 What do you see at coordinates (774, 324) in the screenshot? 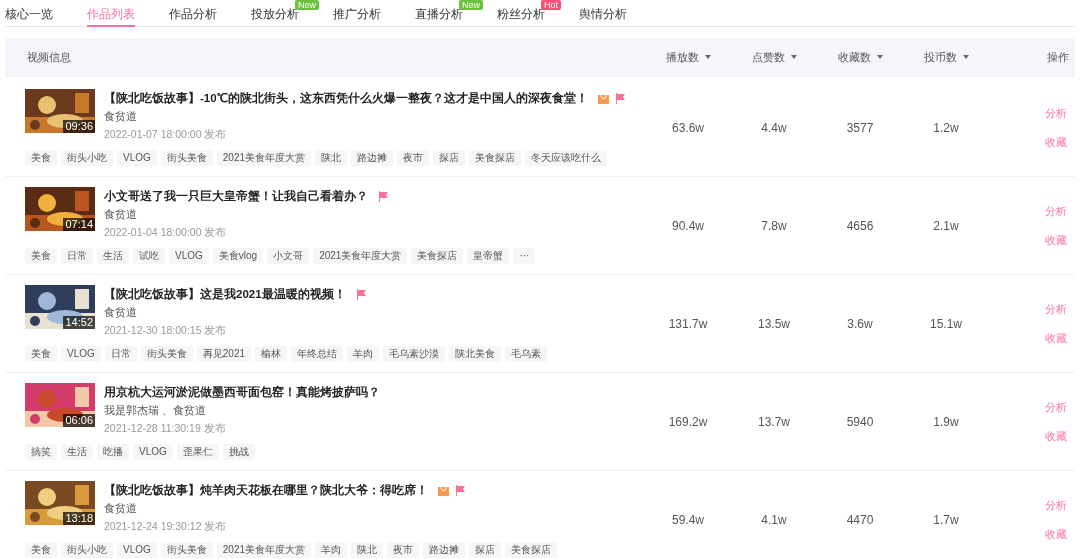
I see `table-cell-text: 13.5w` at bounding box center [774, 324].